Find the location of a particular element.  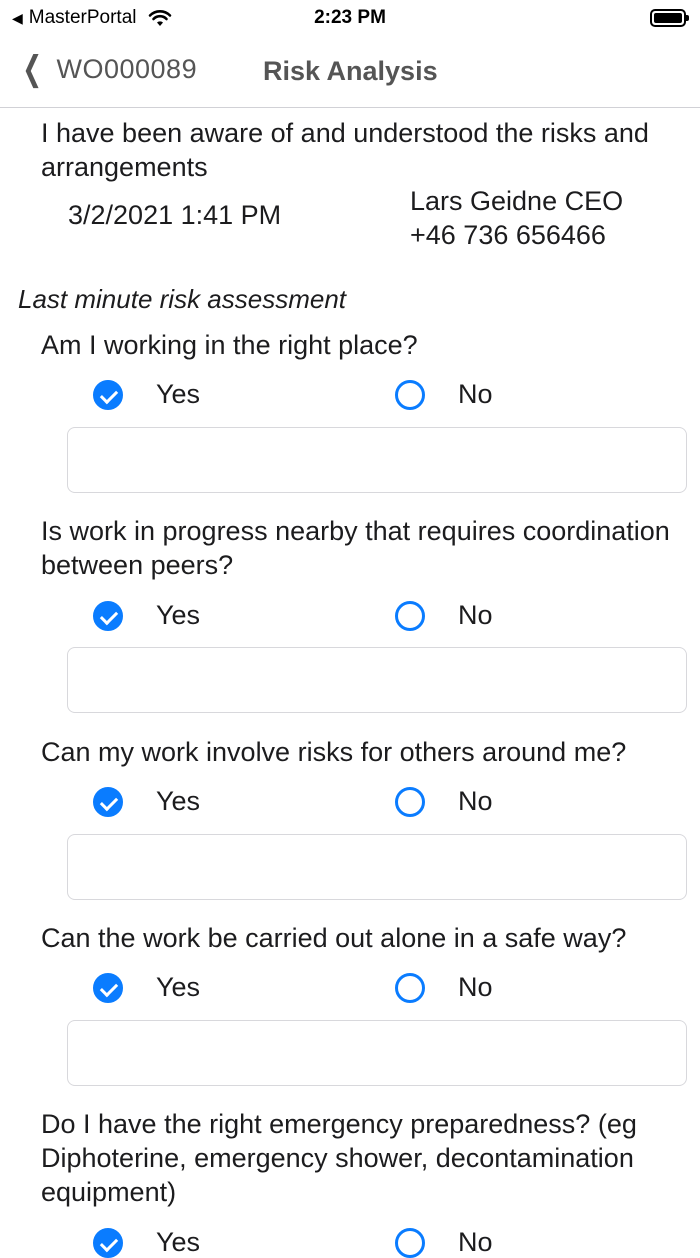

battery-icon is located at coordinates (669, 18).